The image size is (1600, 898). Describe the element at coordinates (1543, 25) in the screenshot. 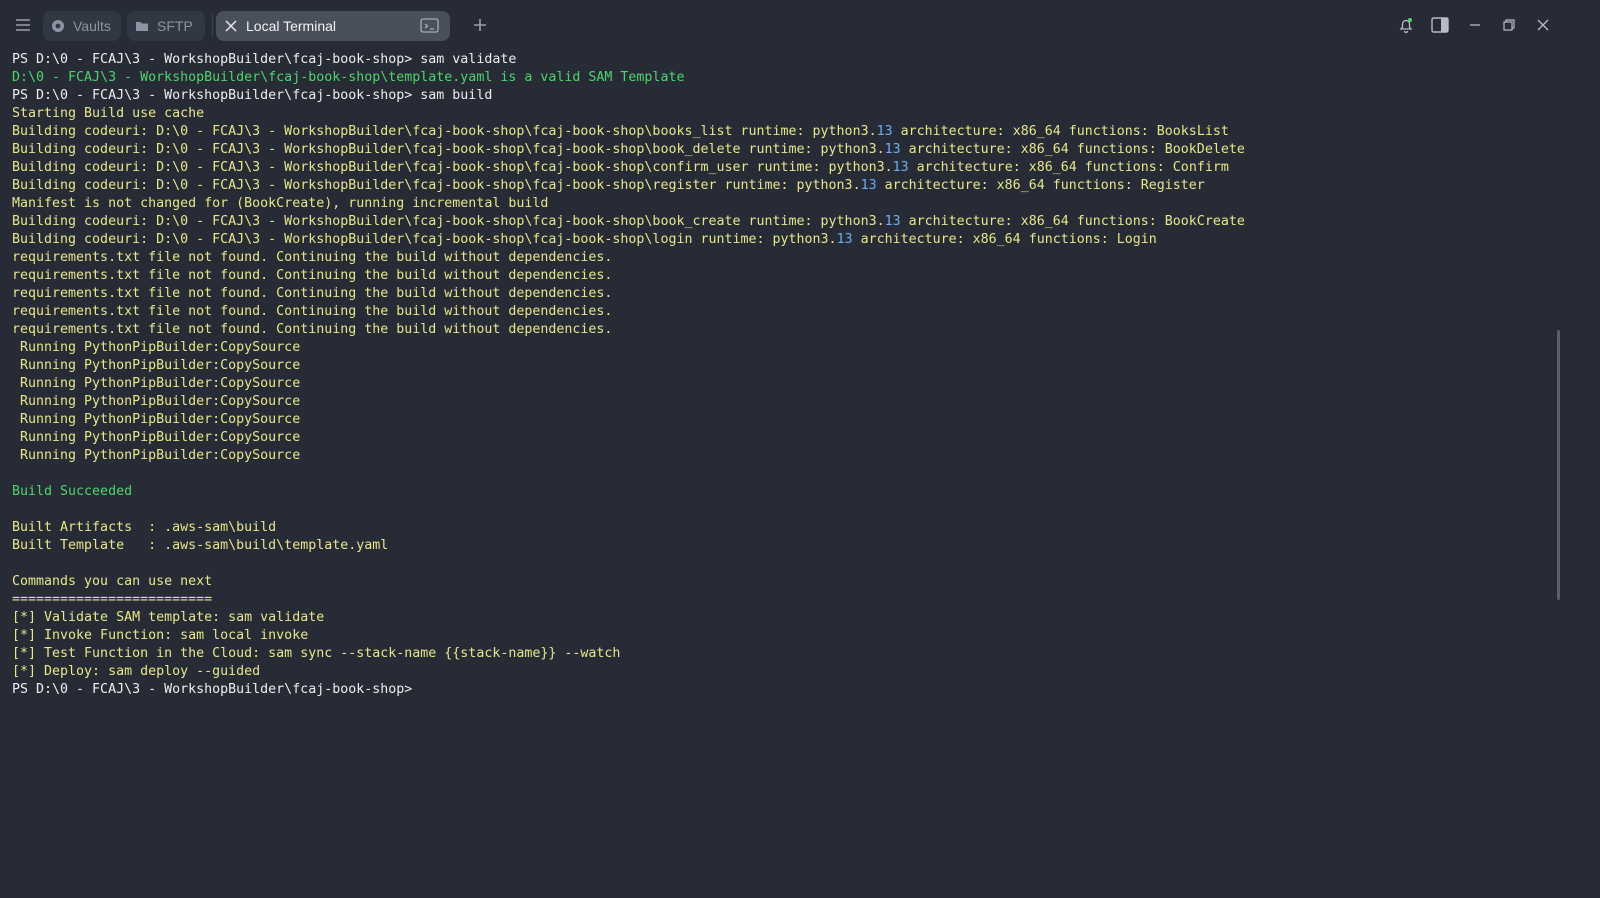

I see `close-window-icon` at that location.